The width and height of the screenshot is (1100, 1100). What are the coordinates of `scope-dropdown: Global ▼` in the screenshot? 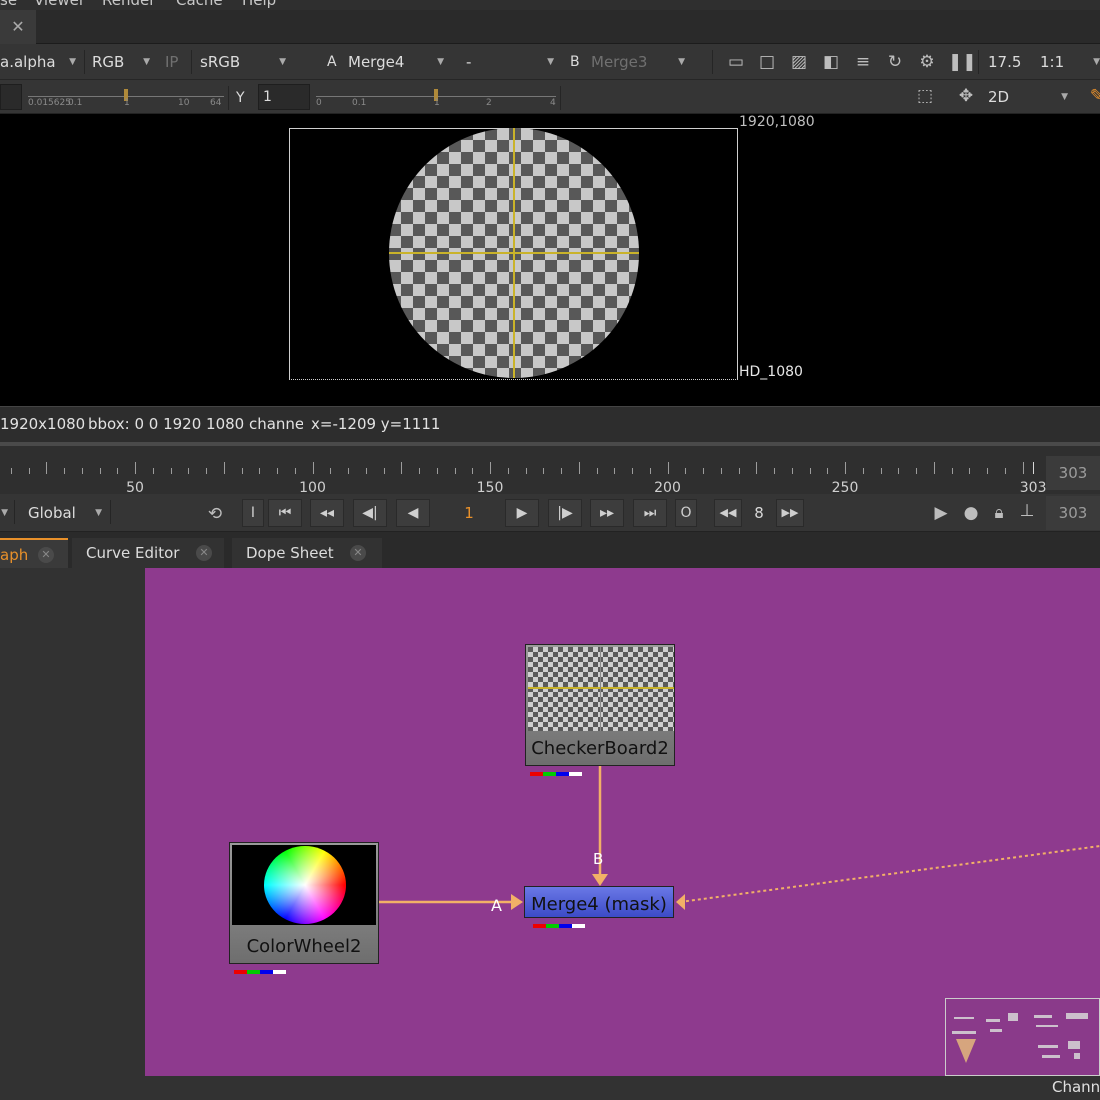 It's located at (67, 513).